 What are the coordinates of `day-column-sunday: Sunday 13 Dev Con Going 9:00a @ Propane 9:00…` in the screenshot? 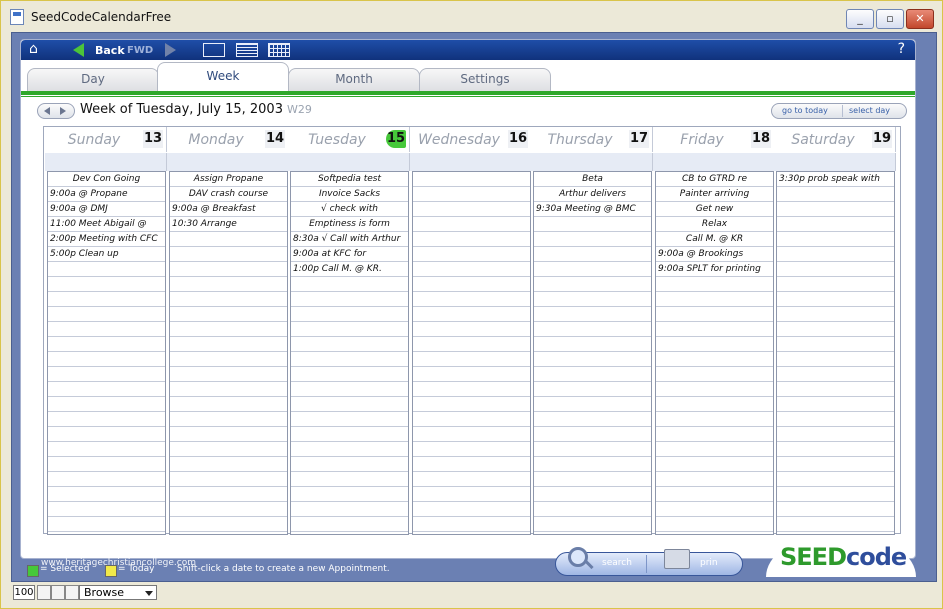 It's located at (106, 331).